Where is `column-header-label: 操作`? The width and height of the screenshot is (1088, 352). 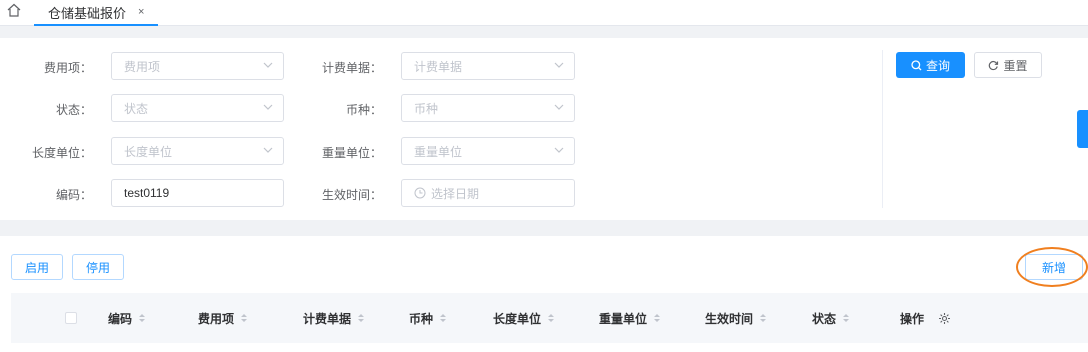
column-header-label: 操作 is located at coordinates (912, 318).